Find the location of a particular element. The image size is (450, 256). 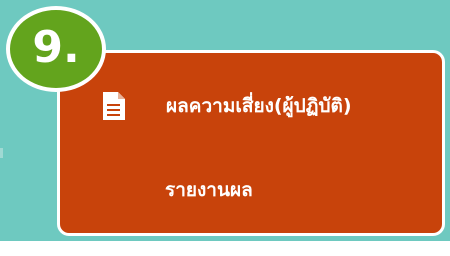

left-edge-mark is located at coordinates (1, 153).